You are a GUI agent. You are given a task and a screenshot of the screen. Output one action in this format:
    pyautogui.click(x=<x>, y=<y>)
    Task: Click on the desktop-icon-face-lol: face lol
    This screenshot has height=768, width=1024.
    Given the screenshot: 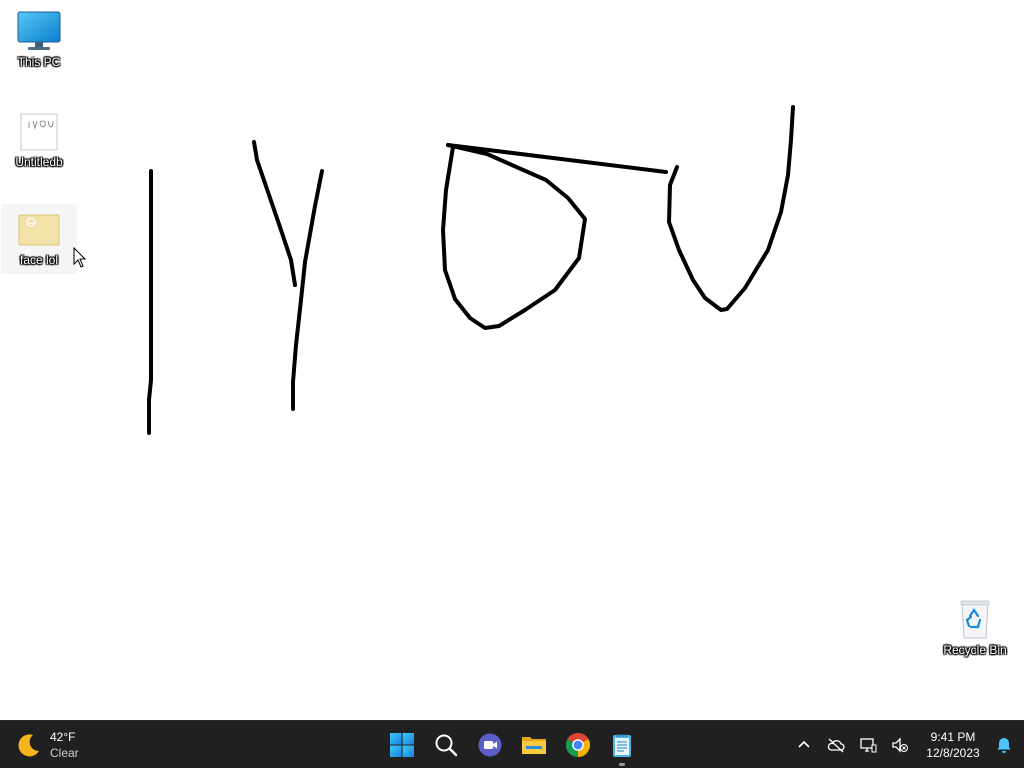 What is the action you would take?
    pyautogui.click(x=39, y=239)
    